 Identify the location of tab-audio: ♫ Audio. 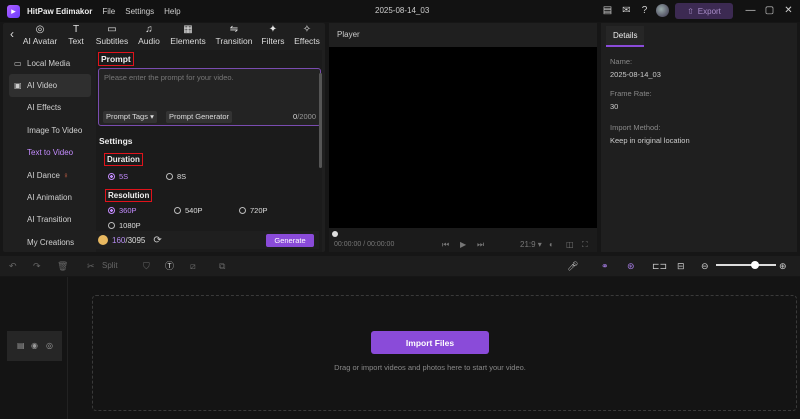
(149, 35).